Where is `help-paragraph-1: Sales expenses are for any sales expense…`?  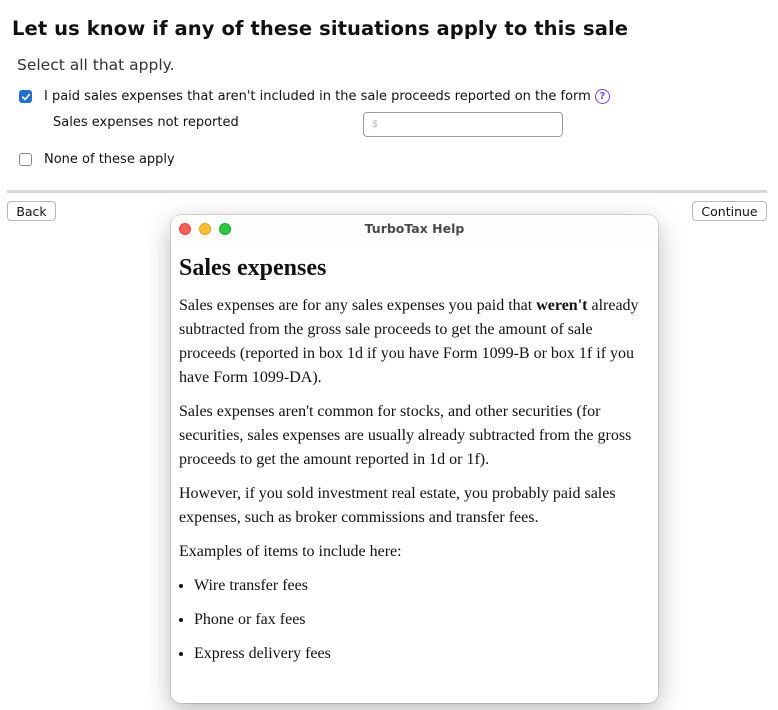
help-paragraph-1: Sales expenses are for any sales expense… is located at coordinates (414, 342).